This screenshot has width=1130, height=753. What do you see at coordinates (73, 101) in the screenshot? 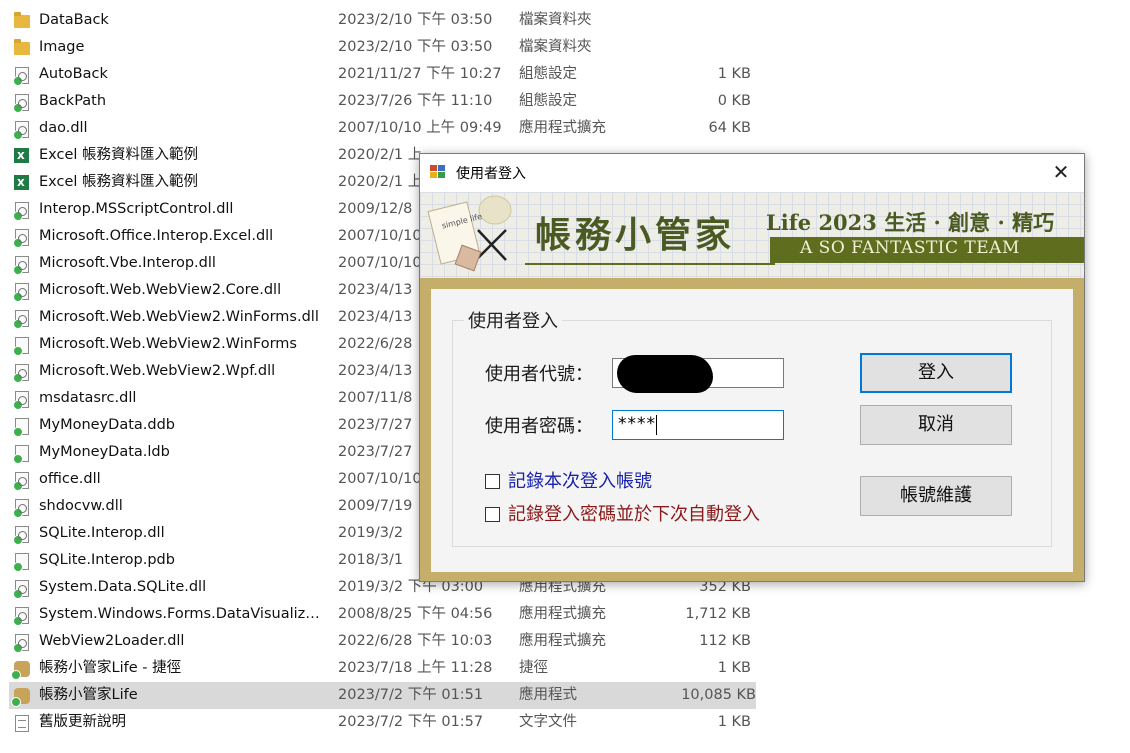
I see `file-name: BackPath` at bounding box center [73, 101].